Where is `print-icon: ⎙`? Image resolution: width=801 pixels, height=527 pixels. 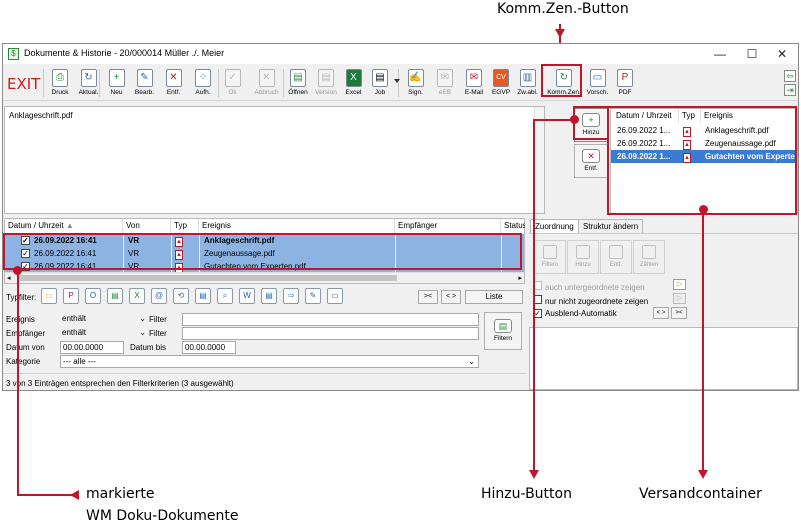 print-icon: ⎙ is located at coordinates (60, 78).